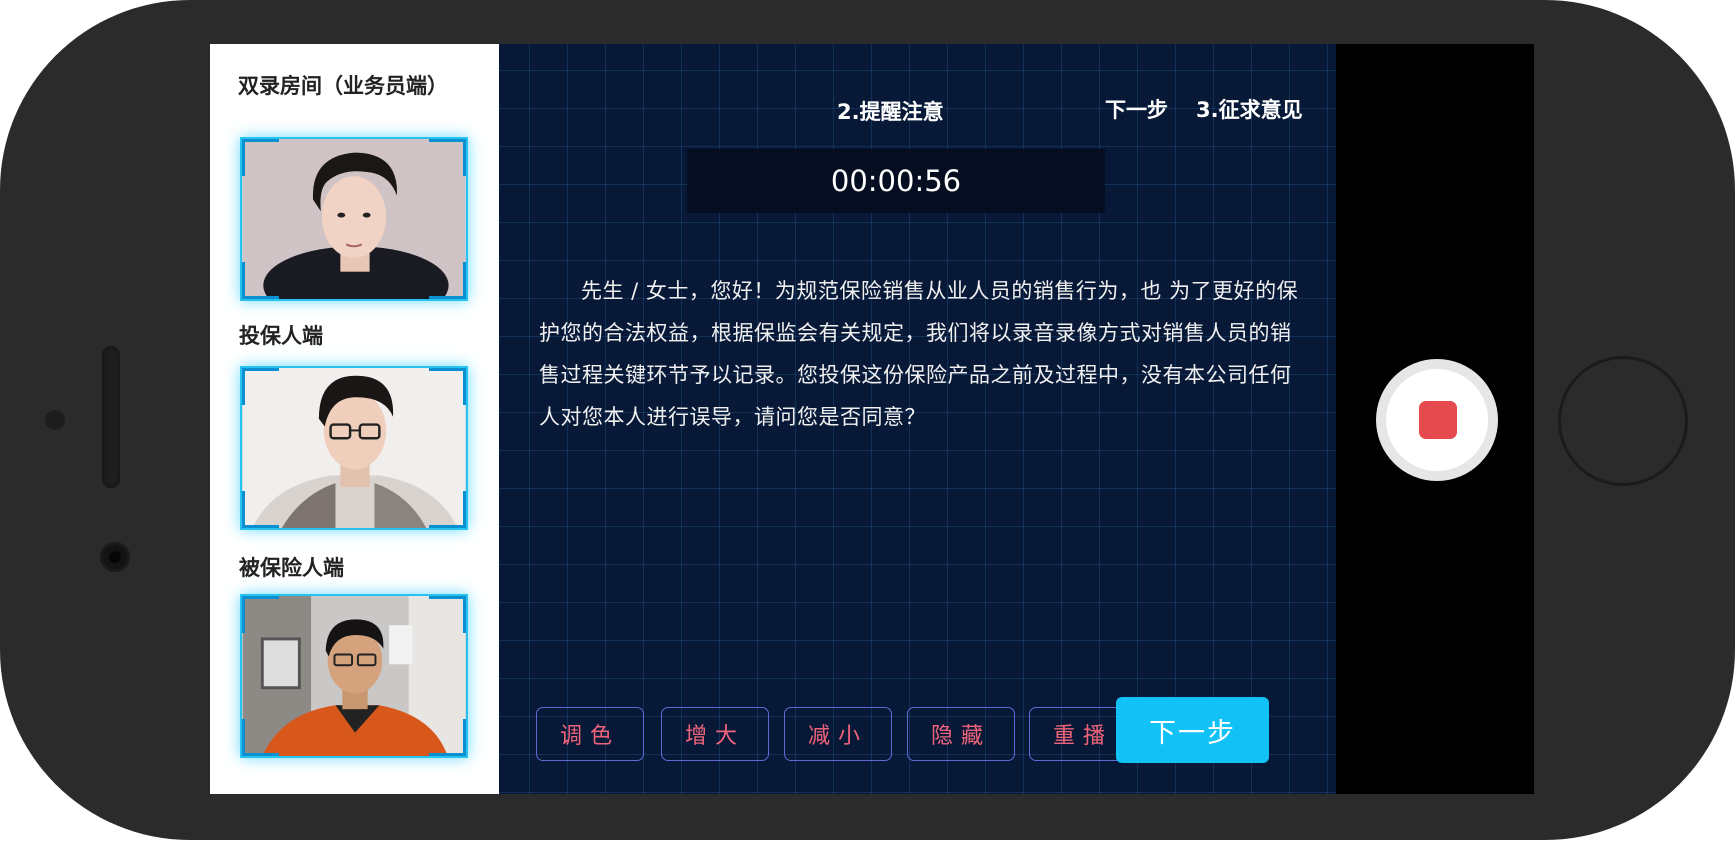  I want to click on current-step-title: 2.提醒注意, so click(890, 112).